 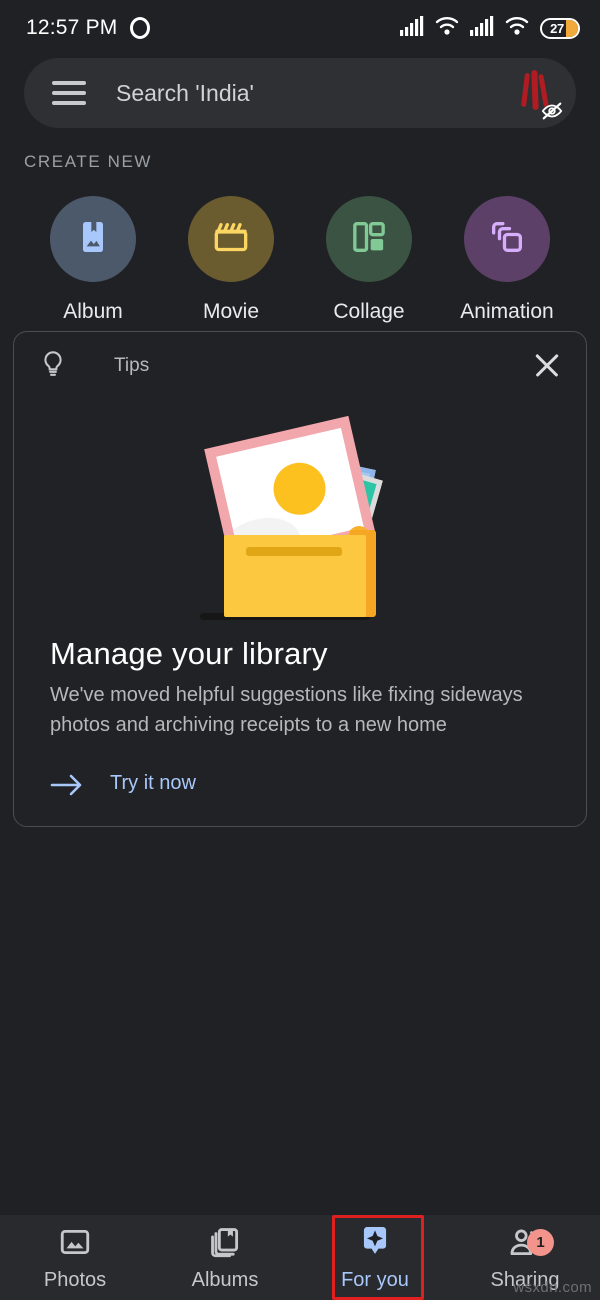 What do you see at coordinates (552, 111) in the screenshot?
I see `eye-off-icon` at bounding box center [552, 111].